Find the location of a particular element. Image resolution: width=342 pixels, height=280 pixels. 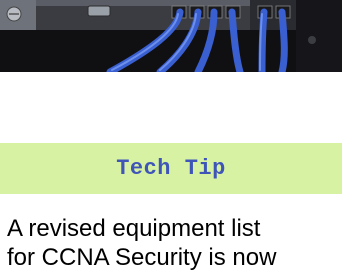

tech-tip-title: Tech Tip is located at coordinates (171, 168).